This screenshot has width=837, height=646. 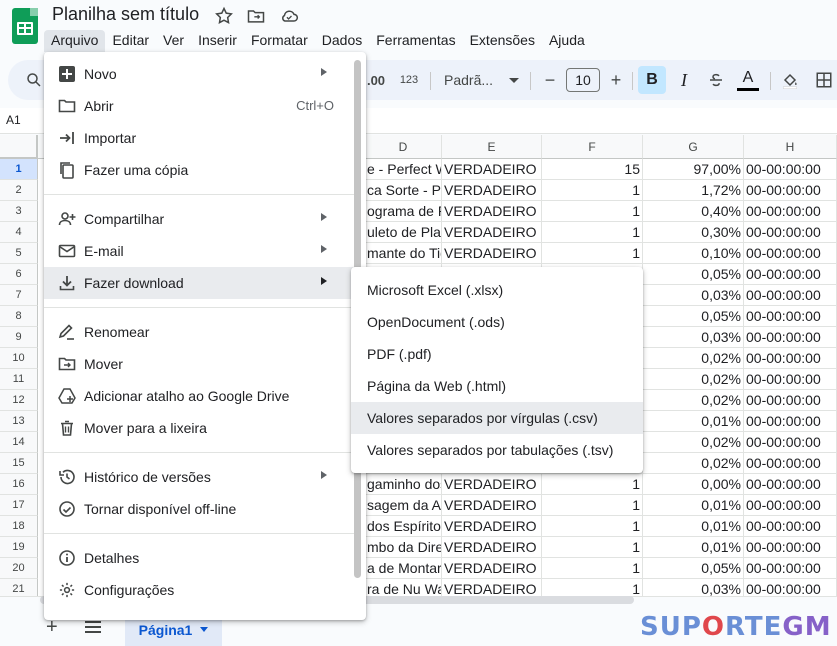 I want to click on italic-button: I, so click(x=684, y=80).